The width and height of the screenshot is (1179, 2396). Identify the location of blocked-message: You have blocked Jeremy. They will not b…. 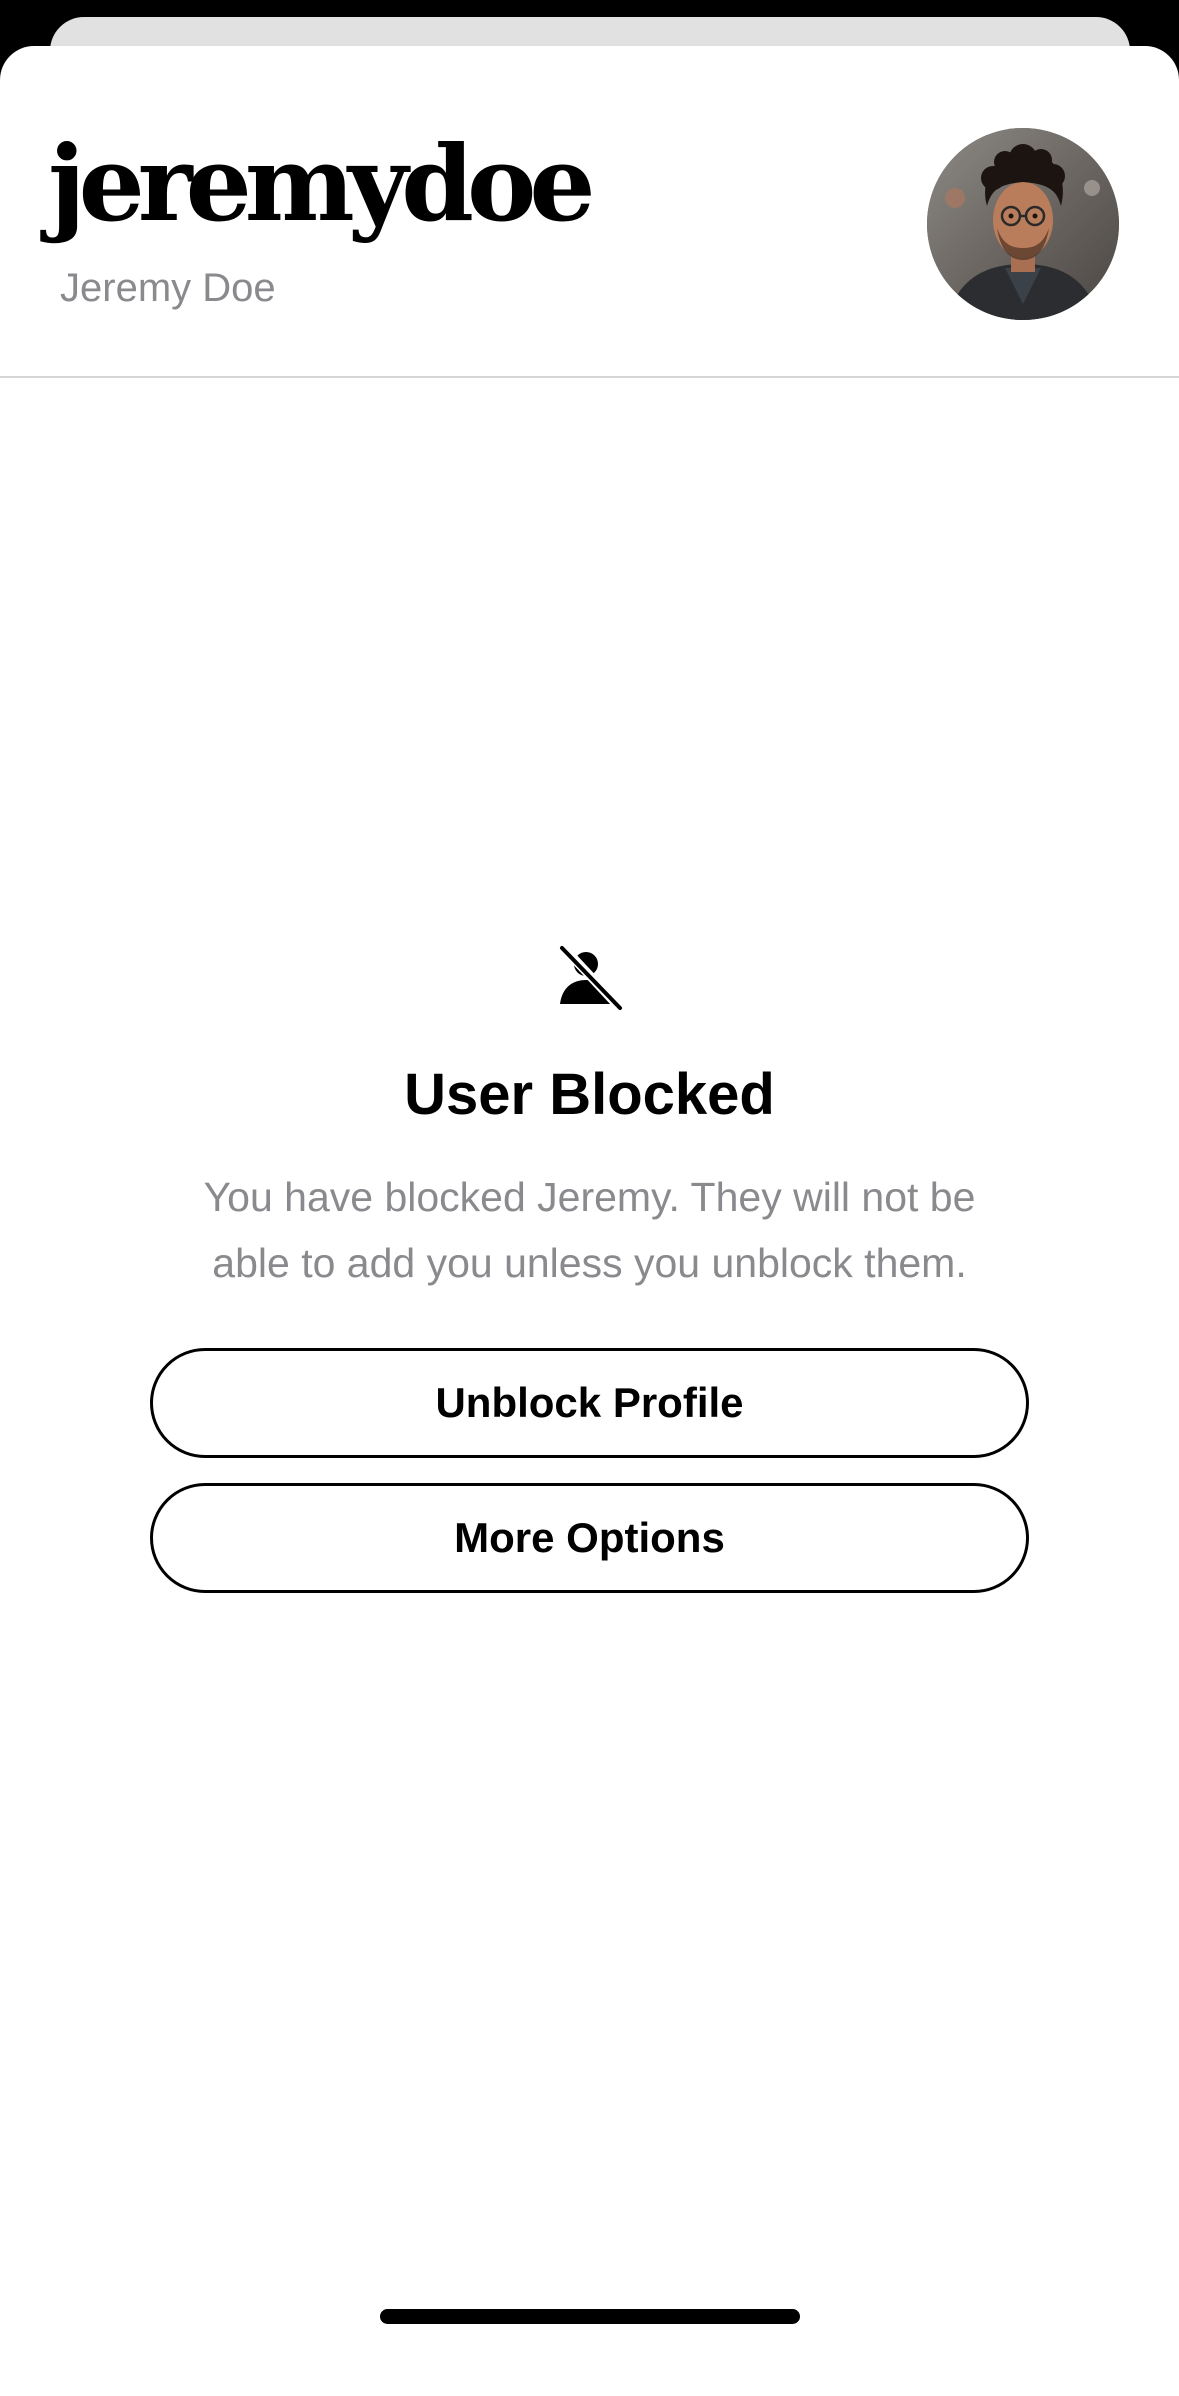
(589, 1230).